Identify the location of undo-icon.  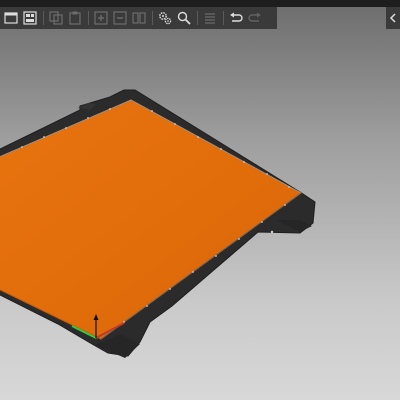
(236, 17).